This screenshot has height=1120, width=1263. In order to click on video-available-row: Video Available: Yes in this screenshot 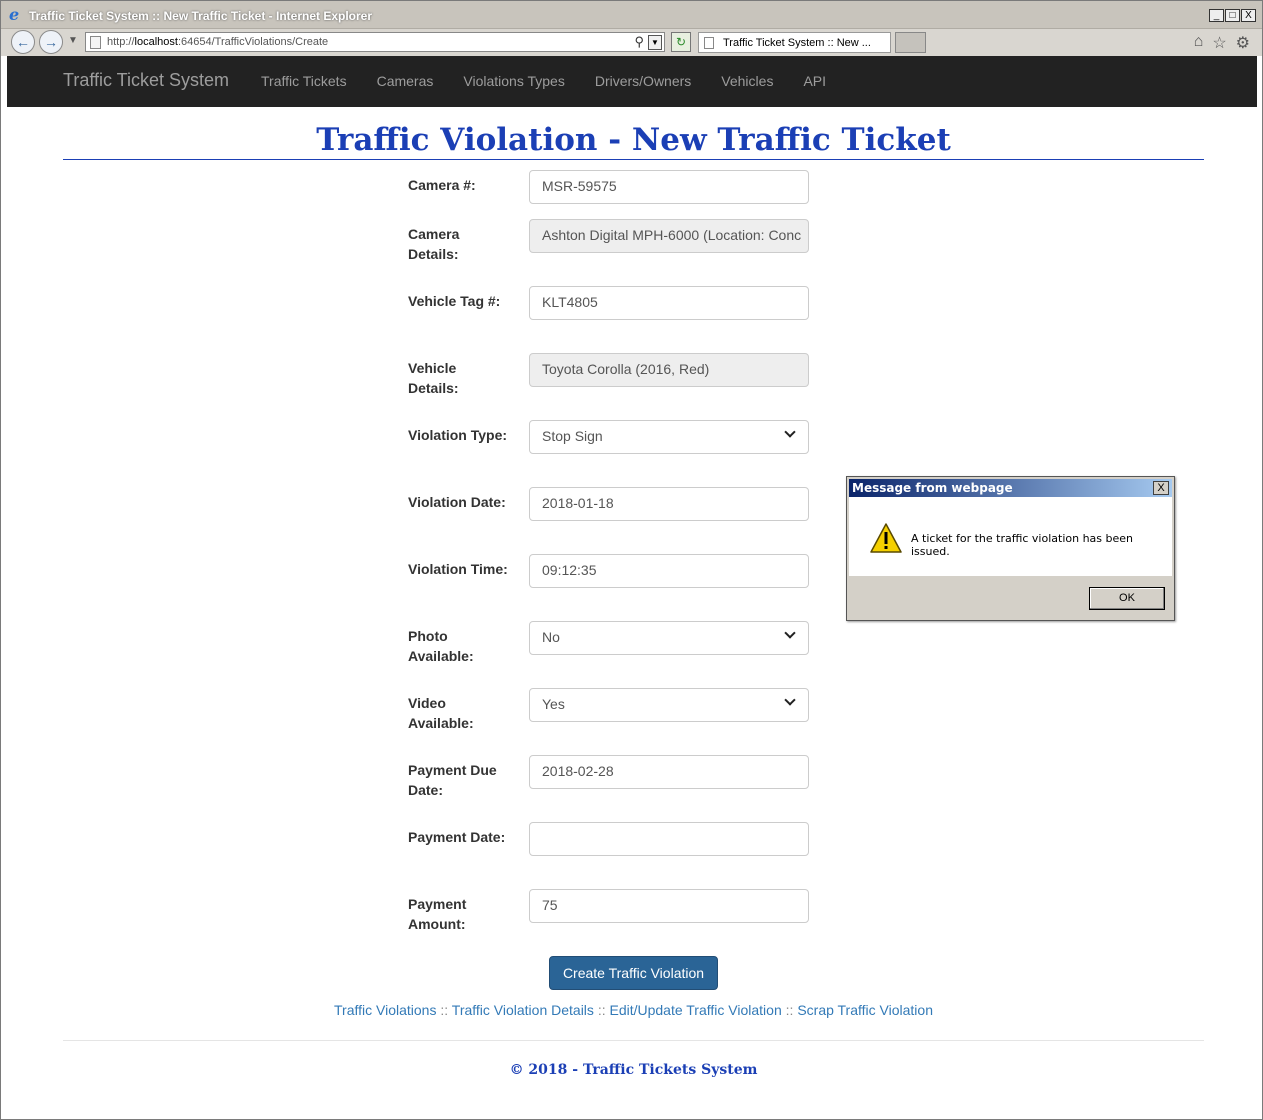, I will do `click(609, 709)`.